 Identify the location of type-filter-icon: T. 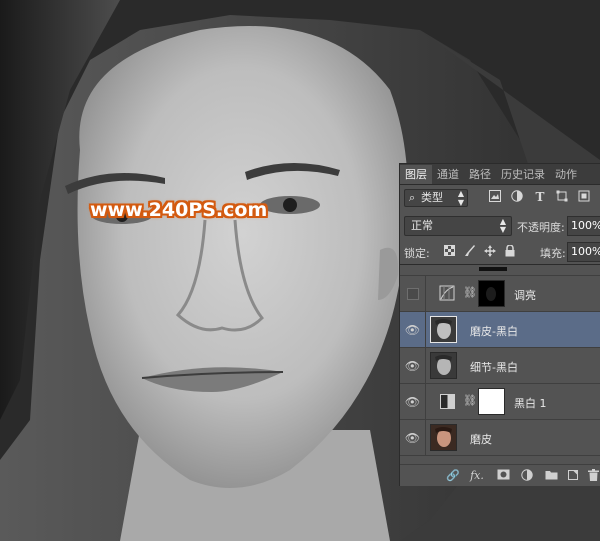
(540, 197).